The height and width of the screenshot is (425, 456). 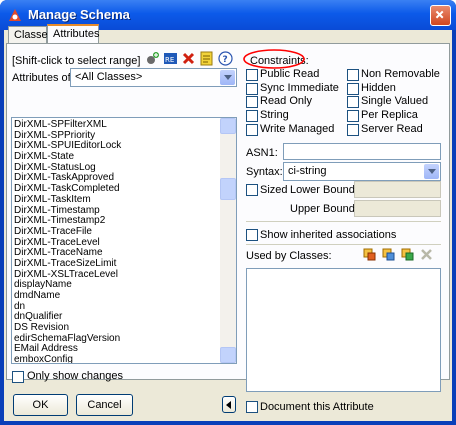 What do you see at coordinates (262, 153) in the screenshot?
I see `asn1-label: ASN1:` at bounding box center [262, 153].